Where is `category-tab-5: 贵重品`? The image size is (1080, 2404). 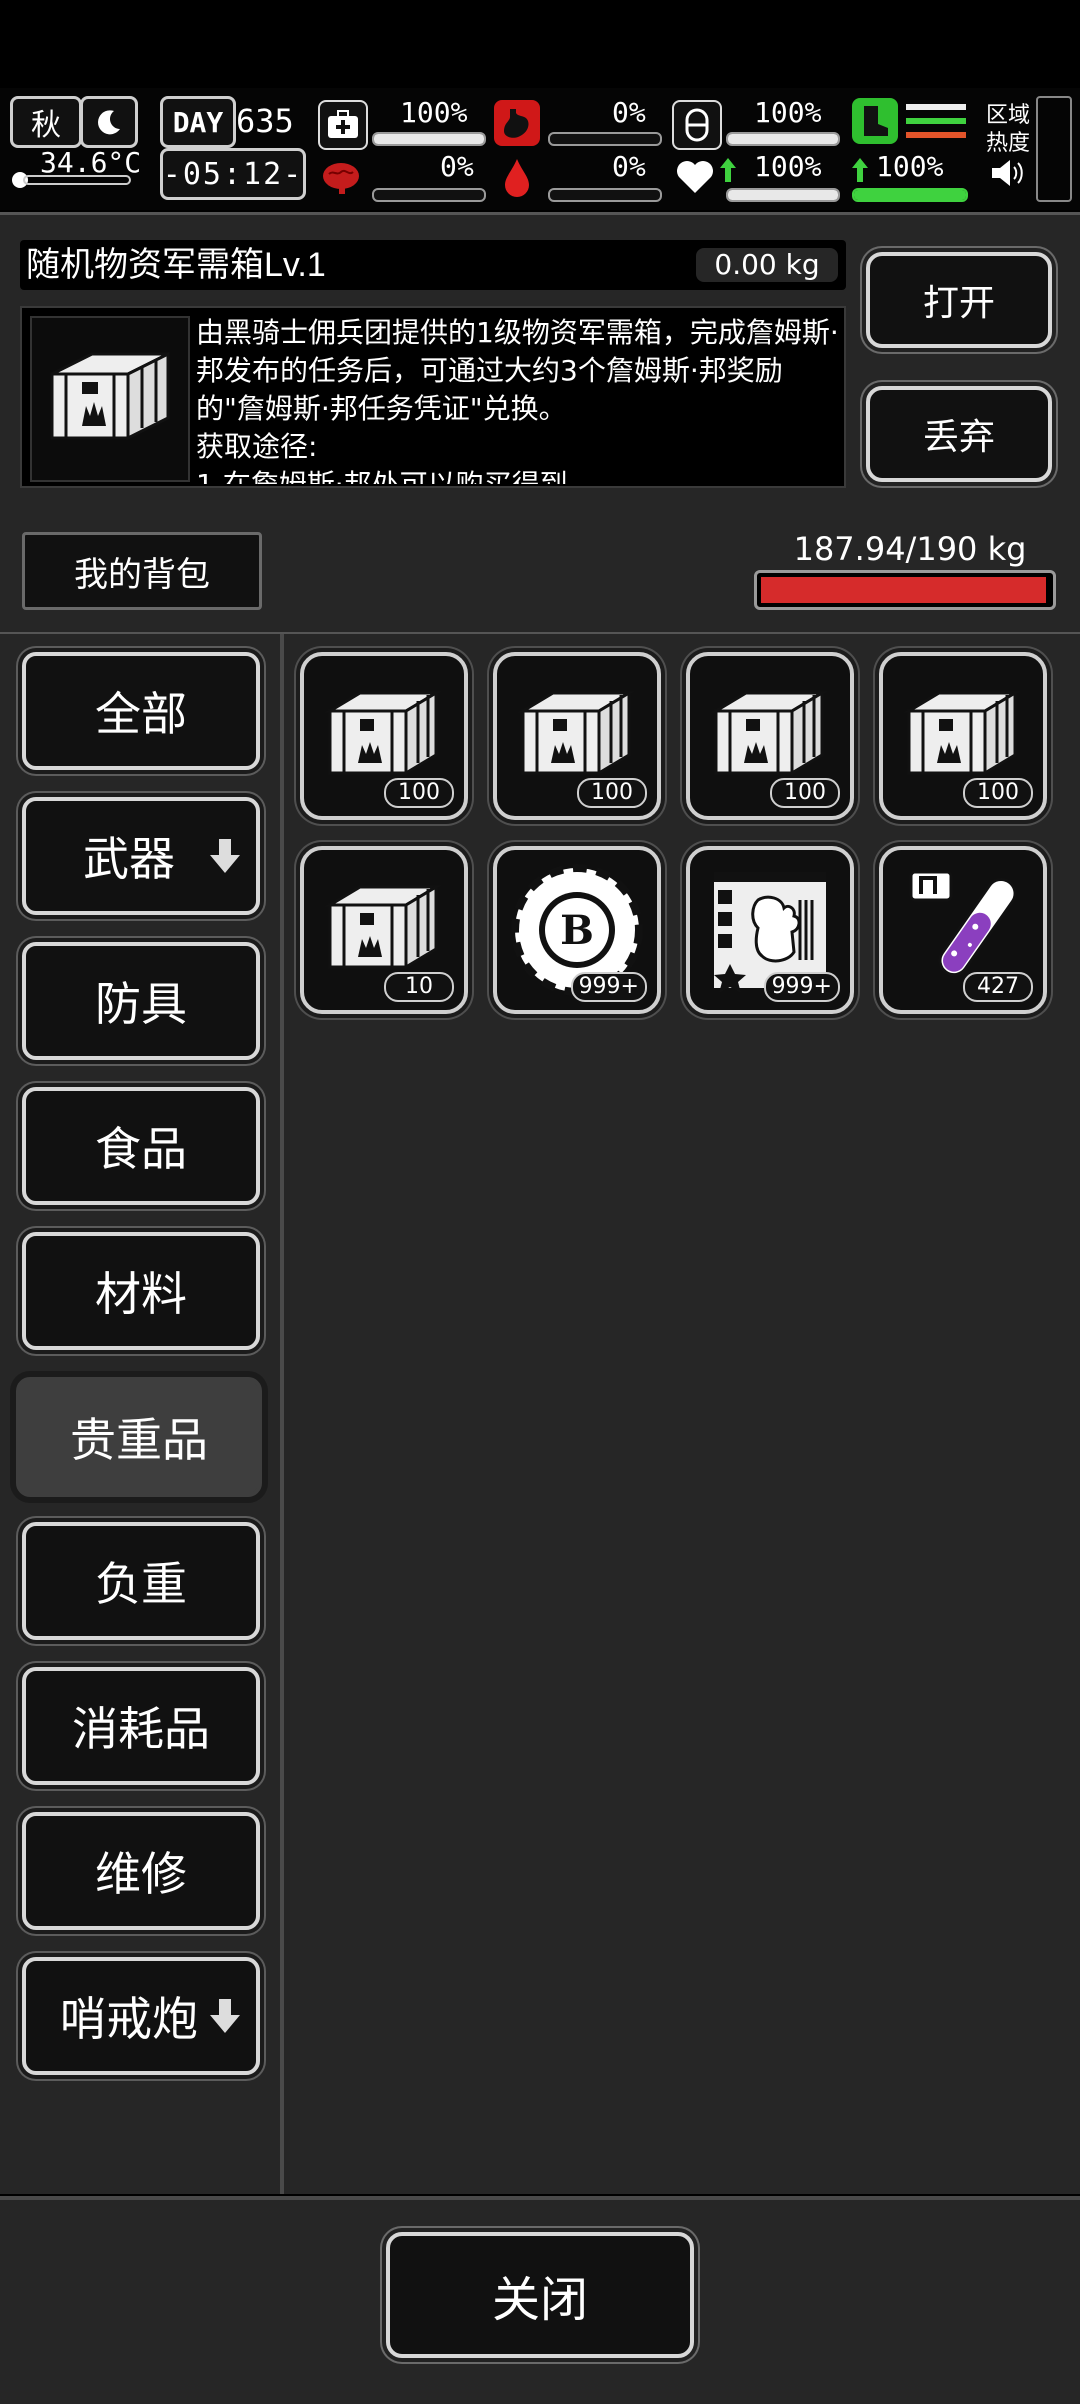 category-tab-5: 贵重品 is located at coordinates (139, 1437).